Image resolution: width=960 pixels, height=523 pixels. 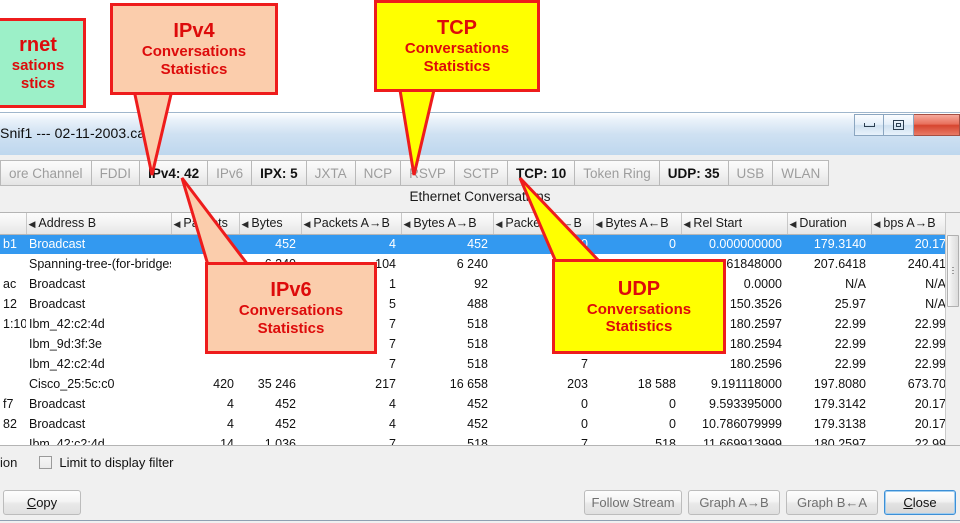 I want to click on annotation-ethernet: rnet sations stics, so click(x=43, y=63).